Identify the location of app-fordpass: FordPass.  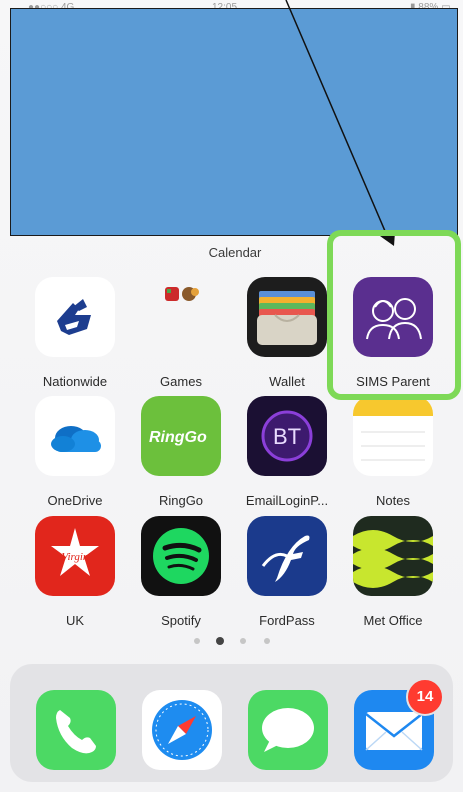
(287, 572).